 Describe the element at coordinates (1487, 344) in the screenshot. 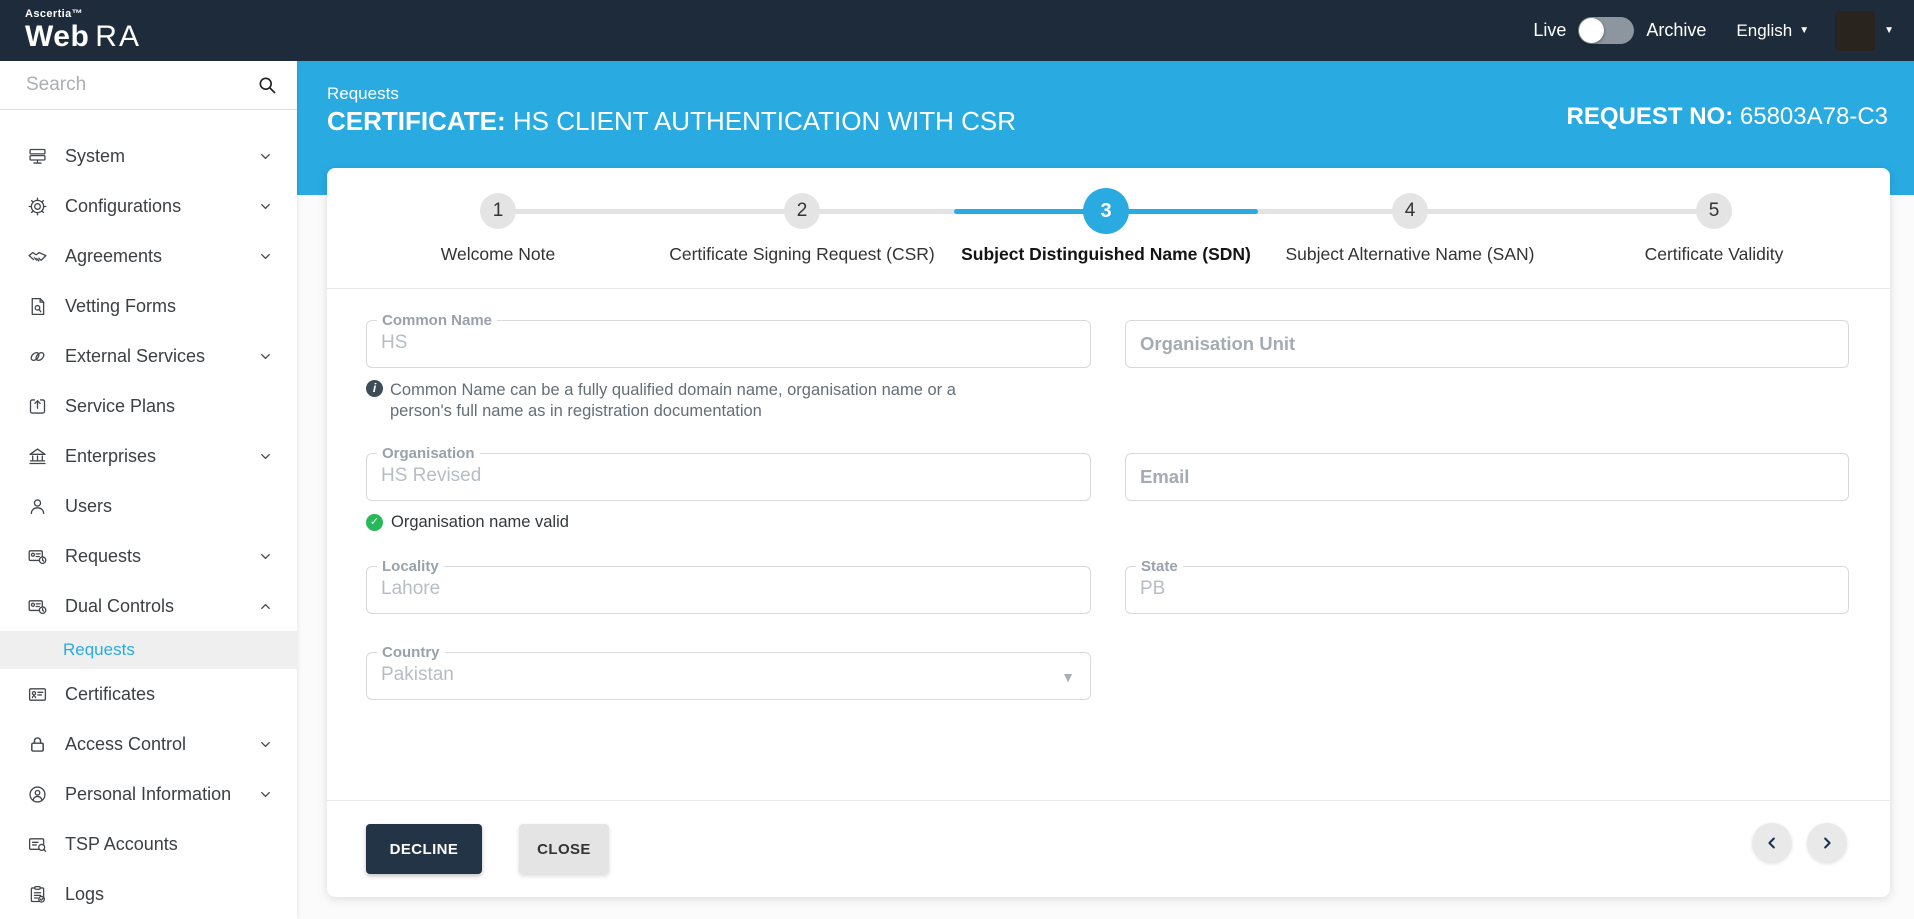

I see `organisation-unit-field: Organisation Unit` at that location.